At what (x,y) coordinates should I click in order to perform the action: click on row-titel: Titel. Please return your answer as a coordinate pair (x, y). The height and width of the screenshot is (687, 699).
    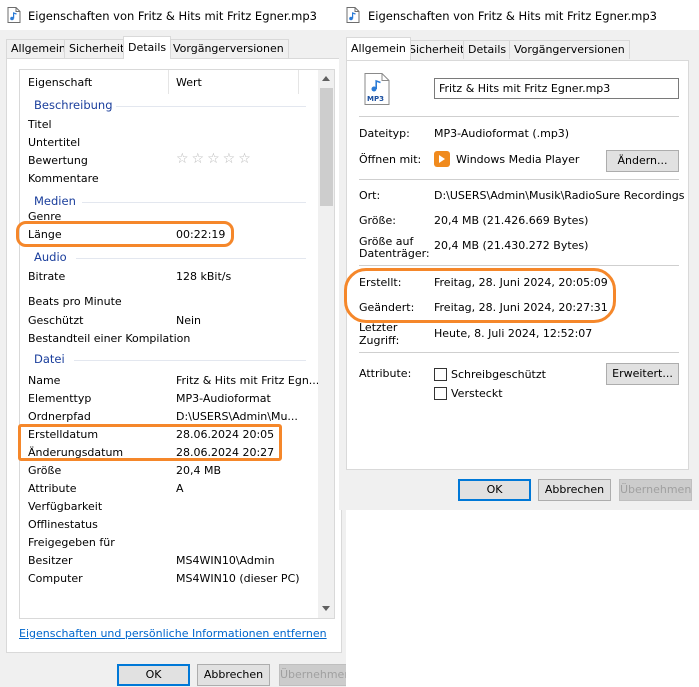
    Looking at the image, I should click on (40, 124).